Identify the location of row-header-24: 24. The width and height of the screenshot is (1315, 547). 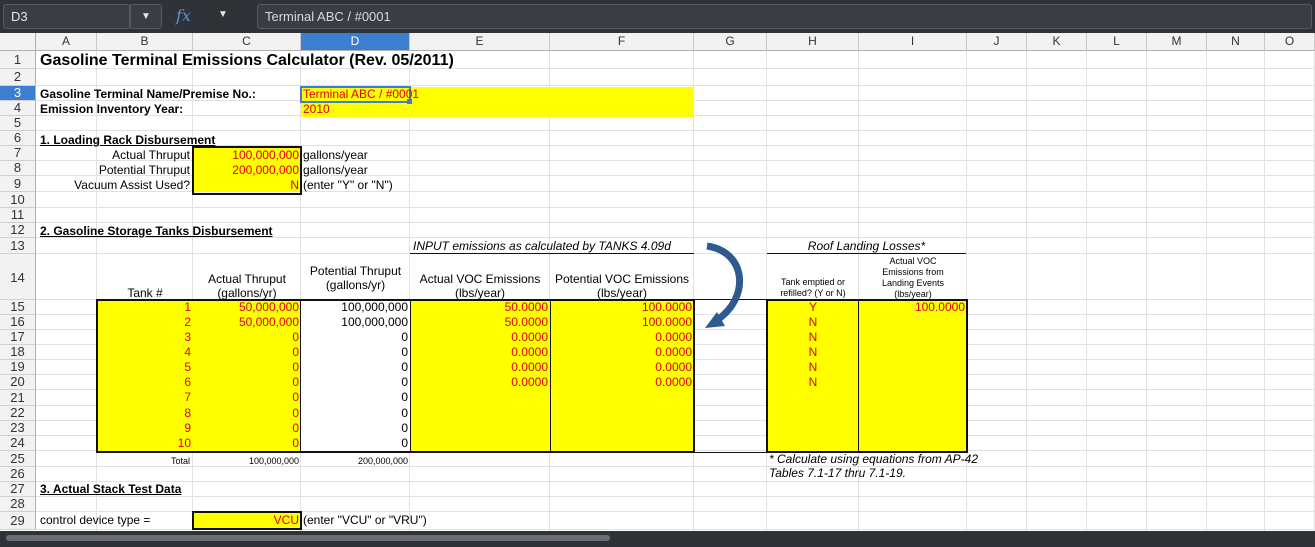
(18, 443).